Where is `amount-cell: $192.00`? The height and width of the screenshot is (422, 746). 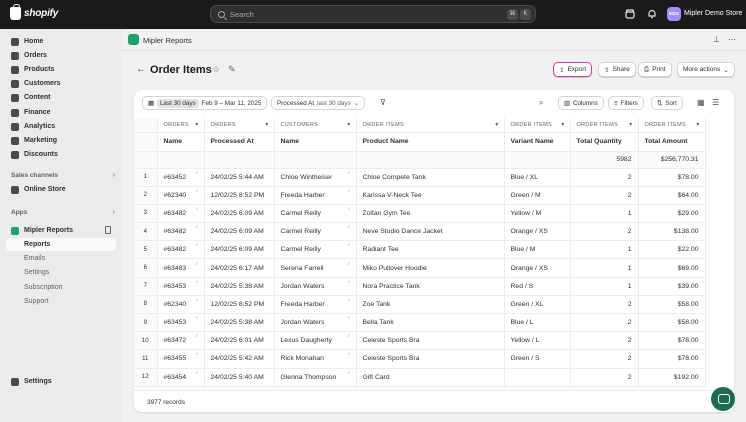
amount-cell: $192.00 is located at coordinates (672, 377).